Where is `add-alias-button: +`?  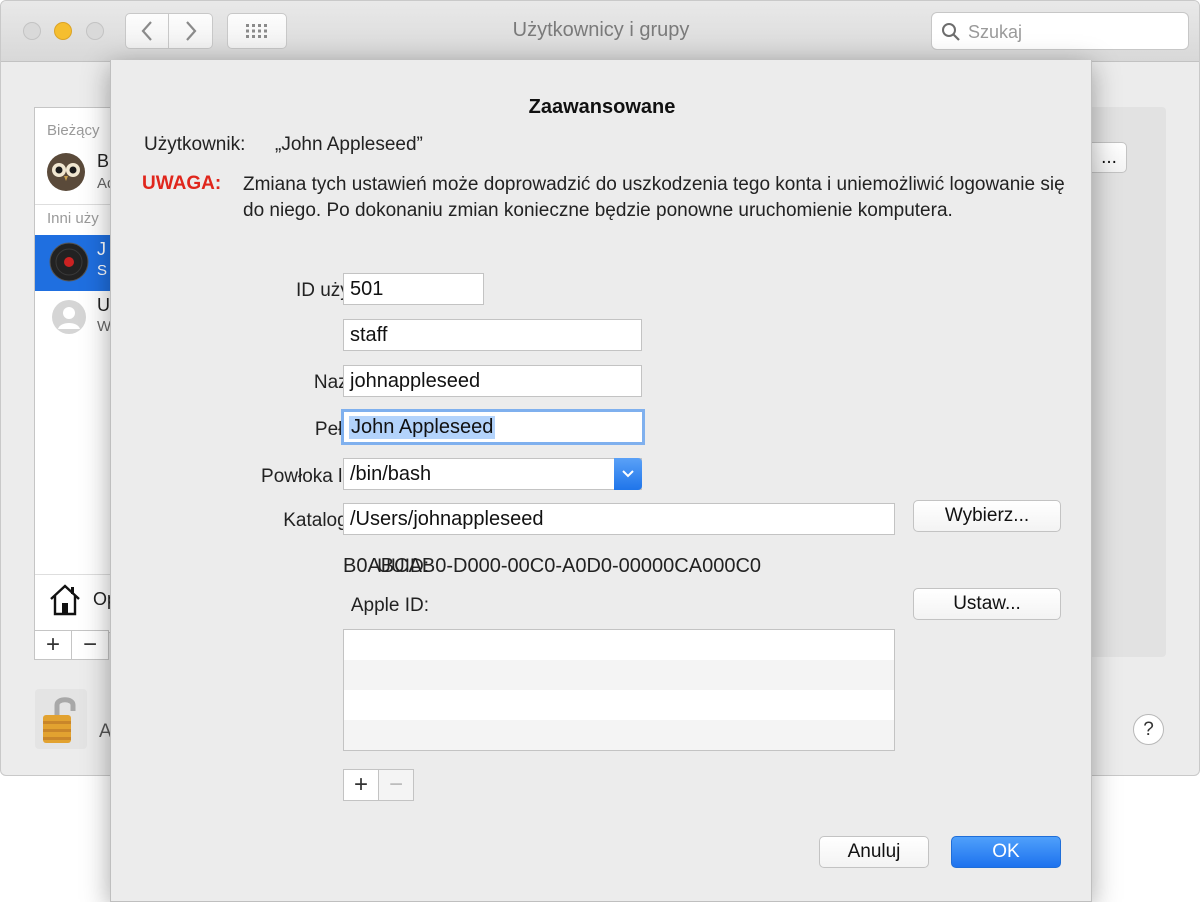
add-alias-button: + is located at coordinates (361, 785).